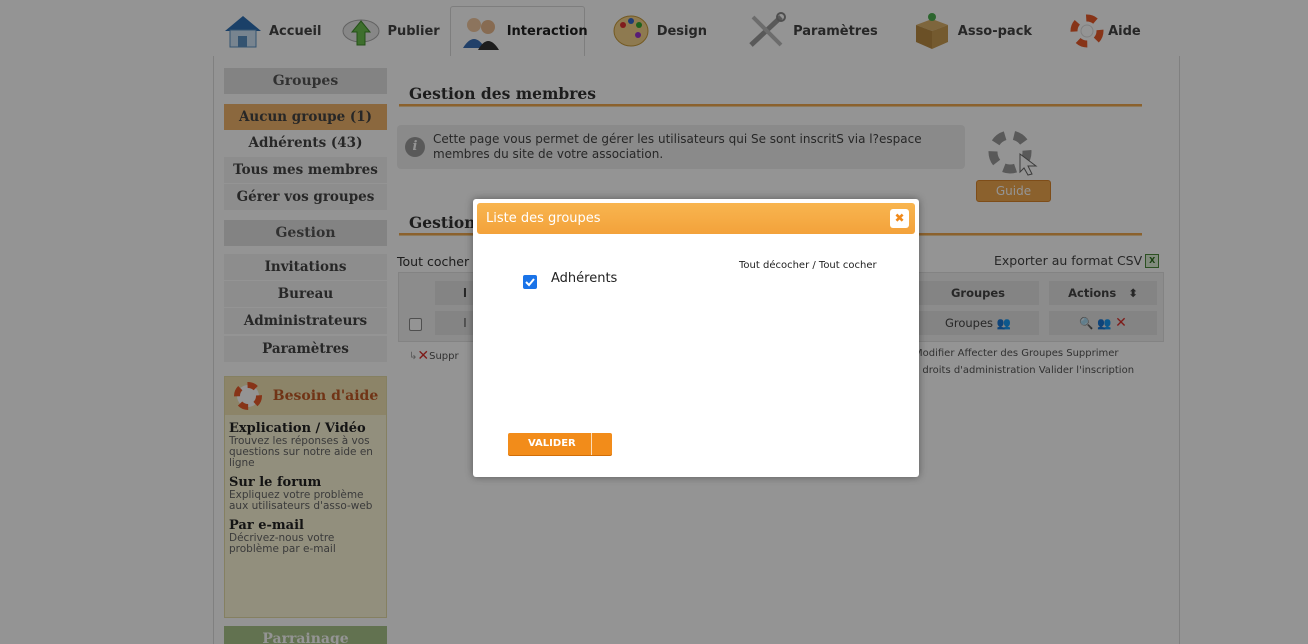 This screenshot has height=644, width=1308. What do you see at coordinates (584, 278) in the screenshot?
I see `group-label-adherents: Adhérents` at bounding box center [584, 278].